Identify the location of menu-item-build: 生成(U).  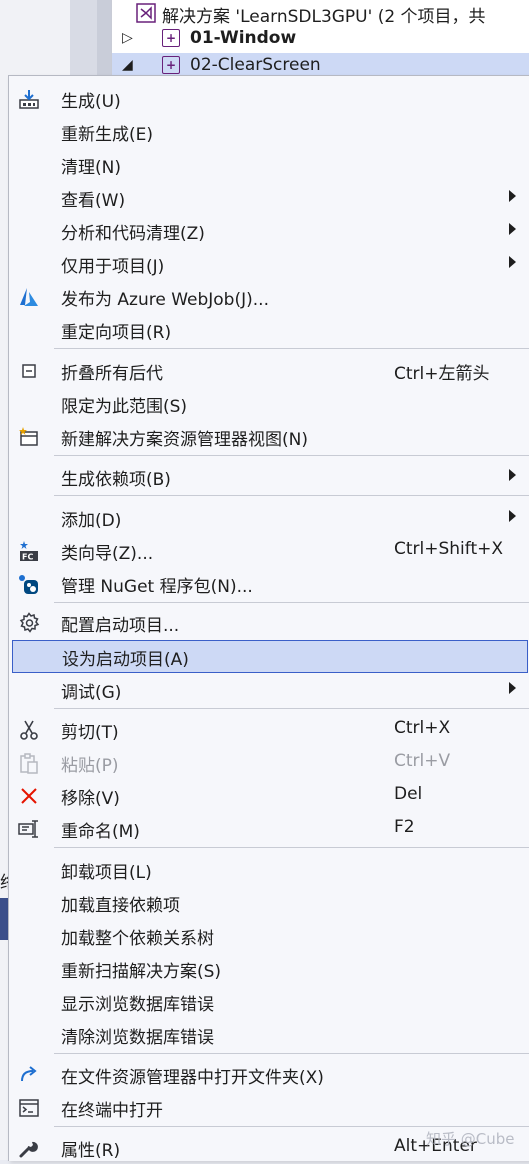
(269, 98).